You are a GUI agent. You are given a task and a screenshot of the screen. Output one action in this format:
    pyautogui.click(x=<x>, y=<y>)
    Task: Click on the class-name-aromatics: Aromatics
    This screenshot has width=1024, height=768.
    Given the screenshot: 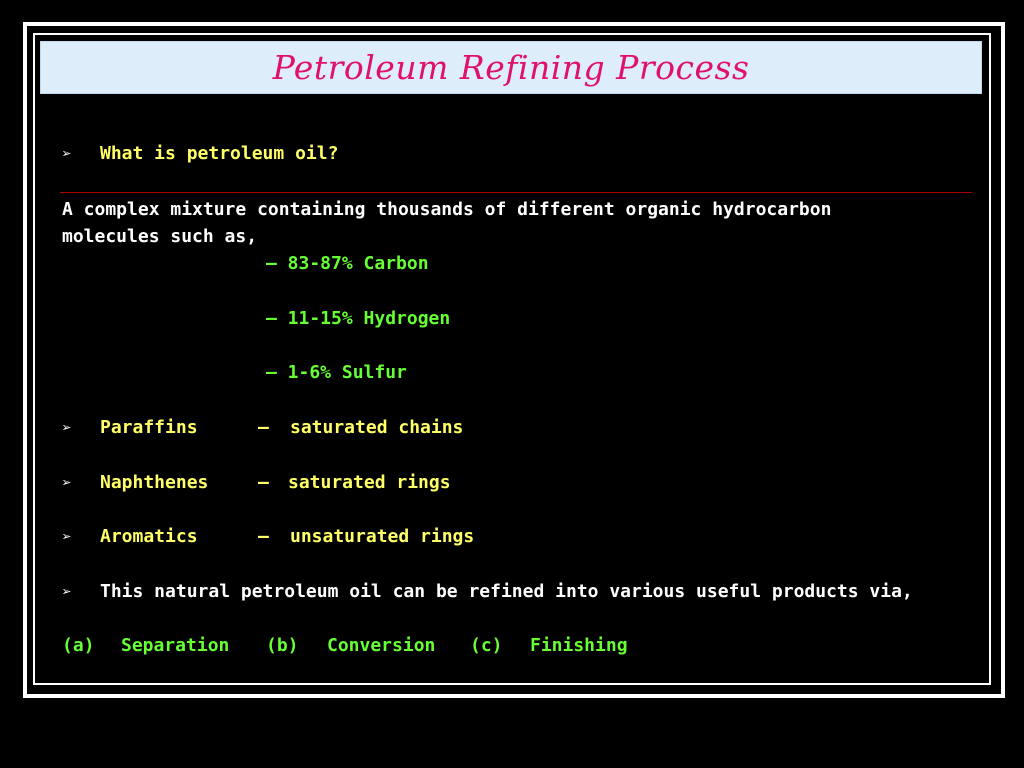 What is the action you would take?
    pyautogui.click(x=149, y=536)
    